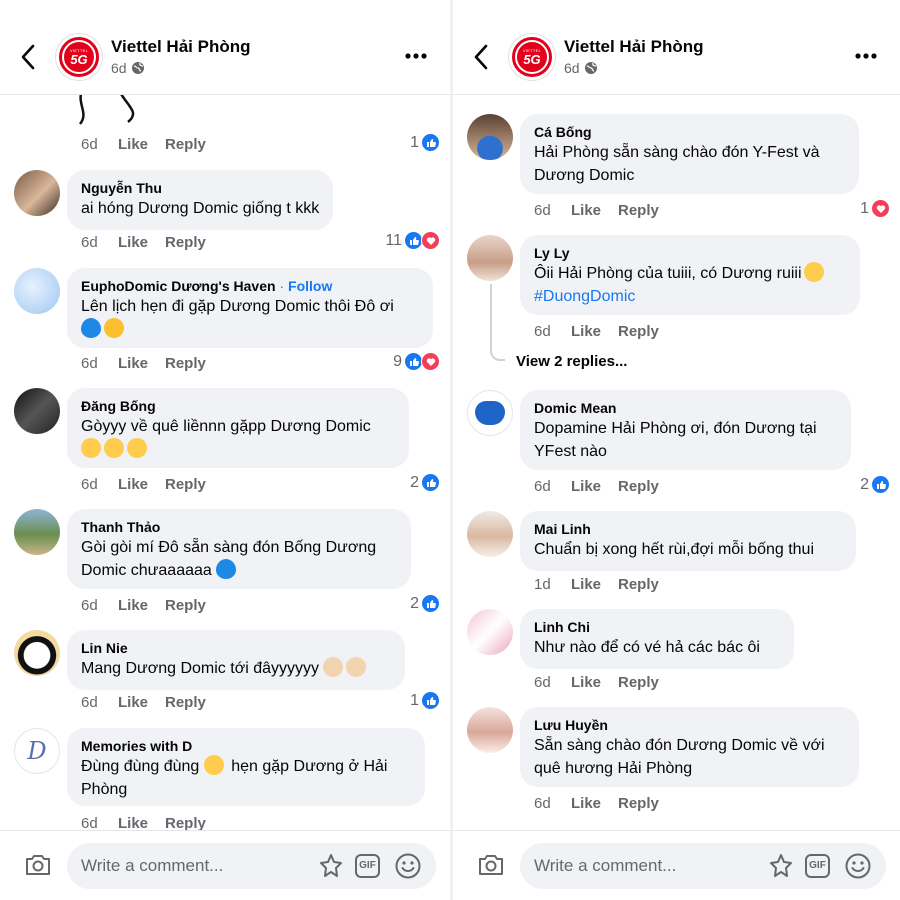 The width and height of the screenshot is (900, 900). Describe the element at coordinates (128, 68) in the screenshot. I see `post-meta: 6d` at that location.